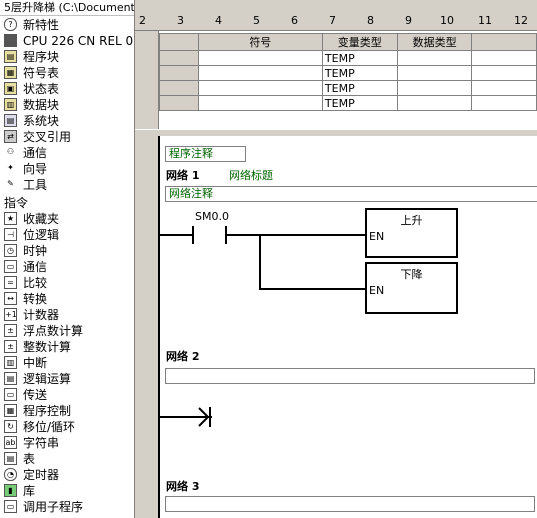 This screenshot has height=518, width=537. What do you see at coordinates (16, 203) in the screenshot?
I see `instructions-section: 指令` at bounding box center [16, 203].